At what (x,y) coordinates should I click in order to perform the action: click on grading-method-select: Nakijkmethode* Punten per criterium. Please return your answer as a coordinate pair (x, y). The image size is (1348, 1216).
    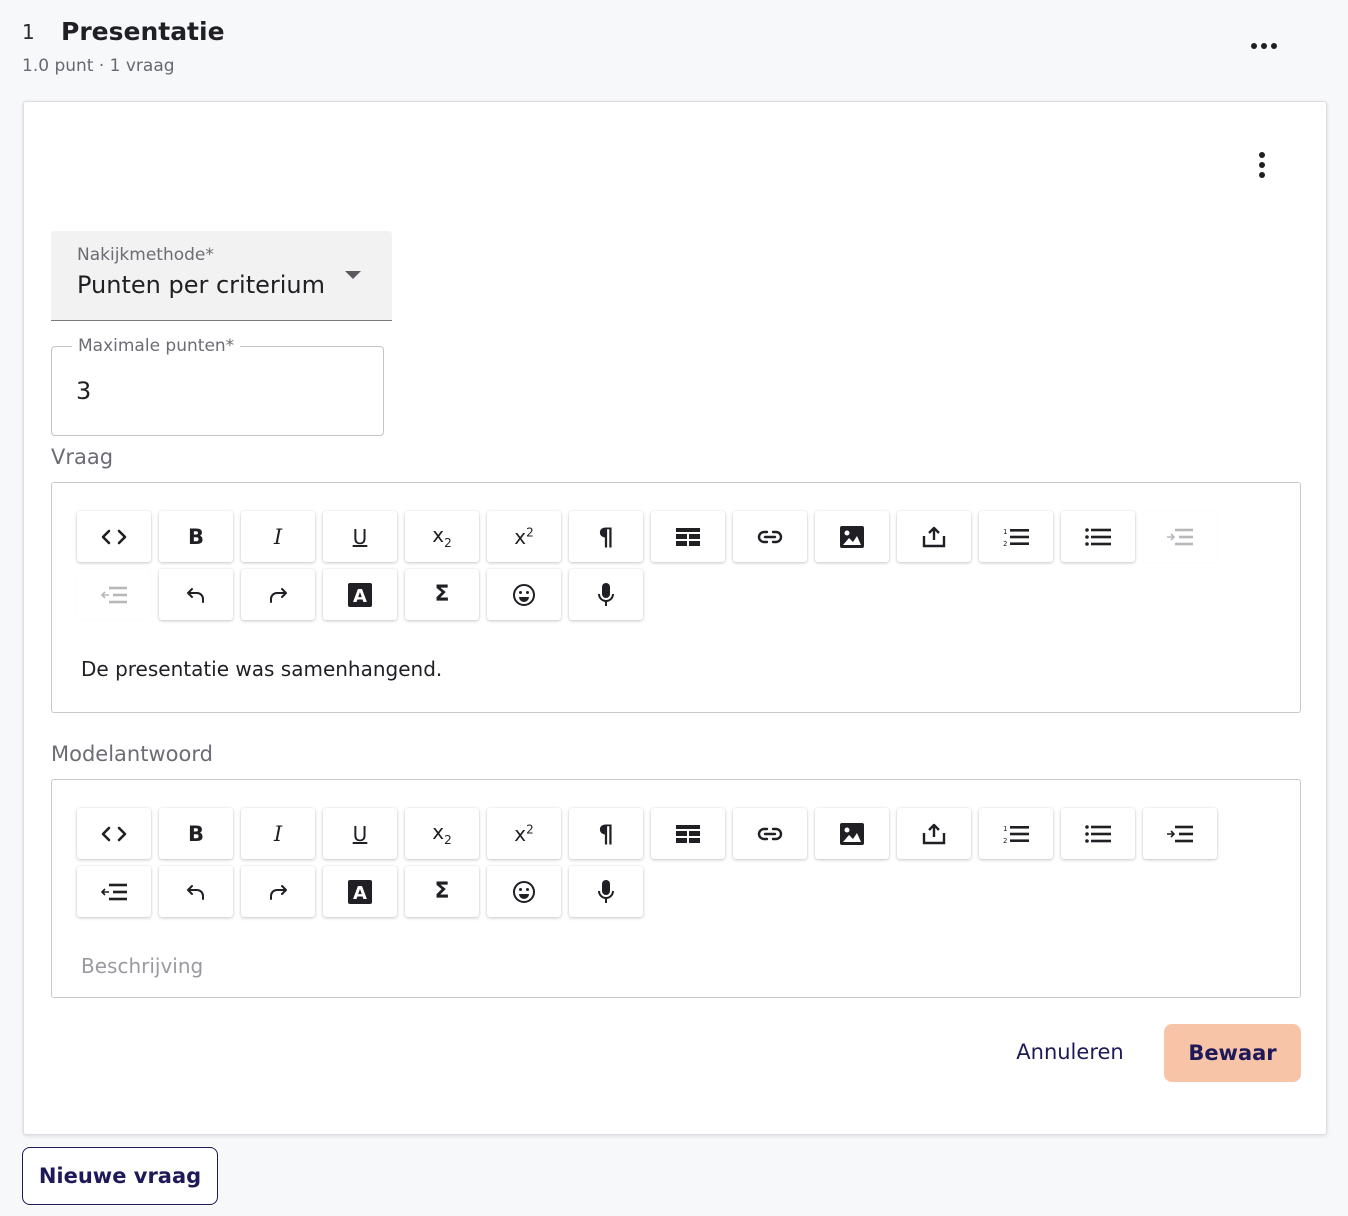
    Looking at the image, I should click on (221, 276).